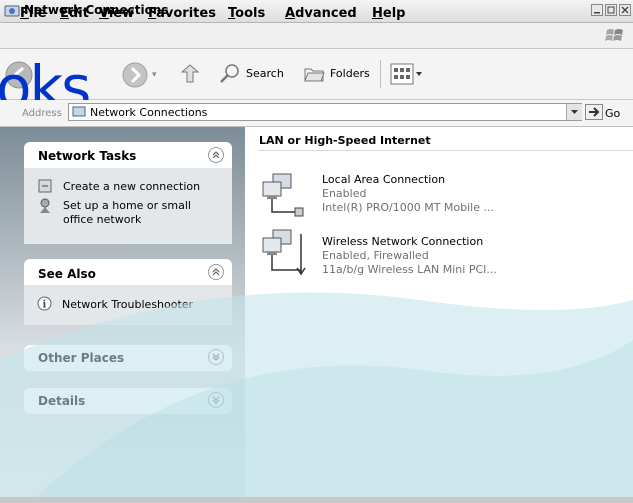  What do you see at coordinates (286, 253) in the screenshot?
I see `wireless-connection-icon` at bounding box center [286, 253].